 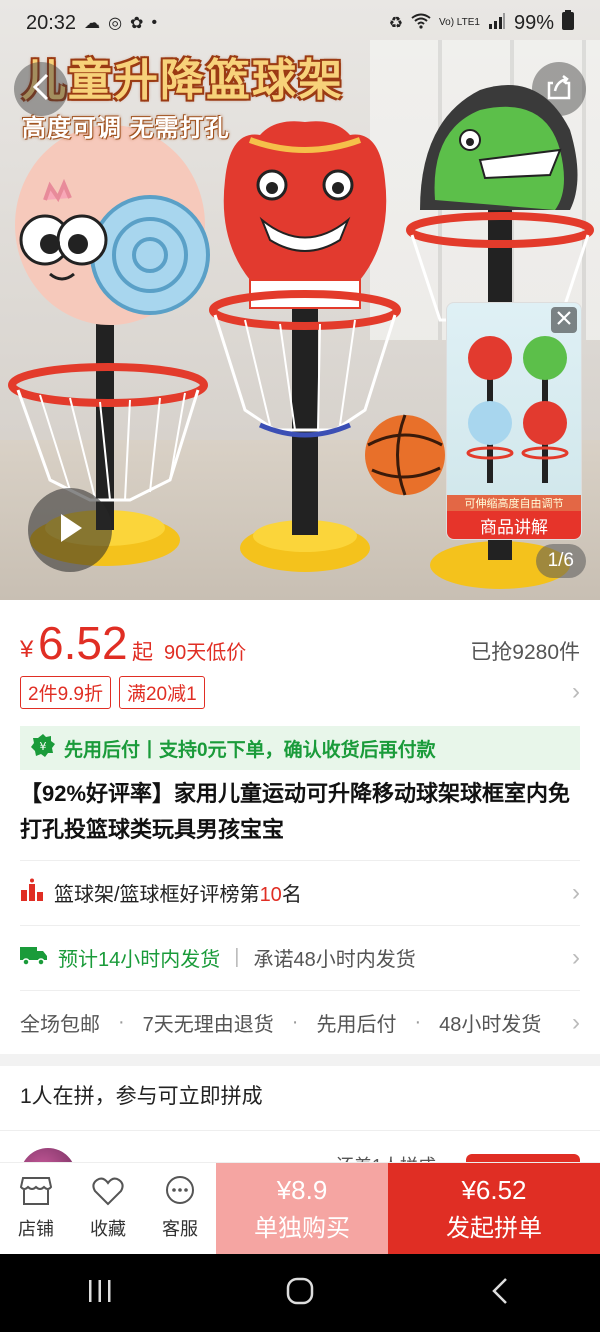 I want to click on status-time: 20:32, so click(x=51, y=22).